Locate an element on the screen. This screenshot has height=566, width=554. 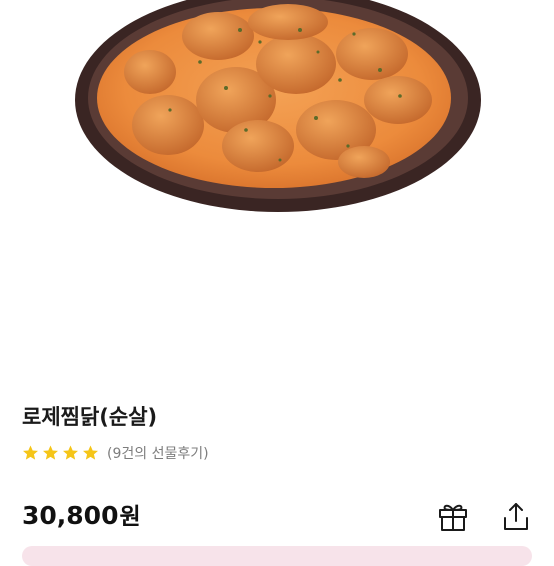
share-button is located at coordinates (516, 516).